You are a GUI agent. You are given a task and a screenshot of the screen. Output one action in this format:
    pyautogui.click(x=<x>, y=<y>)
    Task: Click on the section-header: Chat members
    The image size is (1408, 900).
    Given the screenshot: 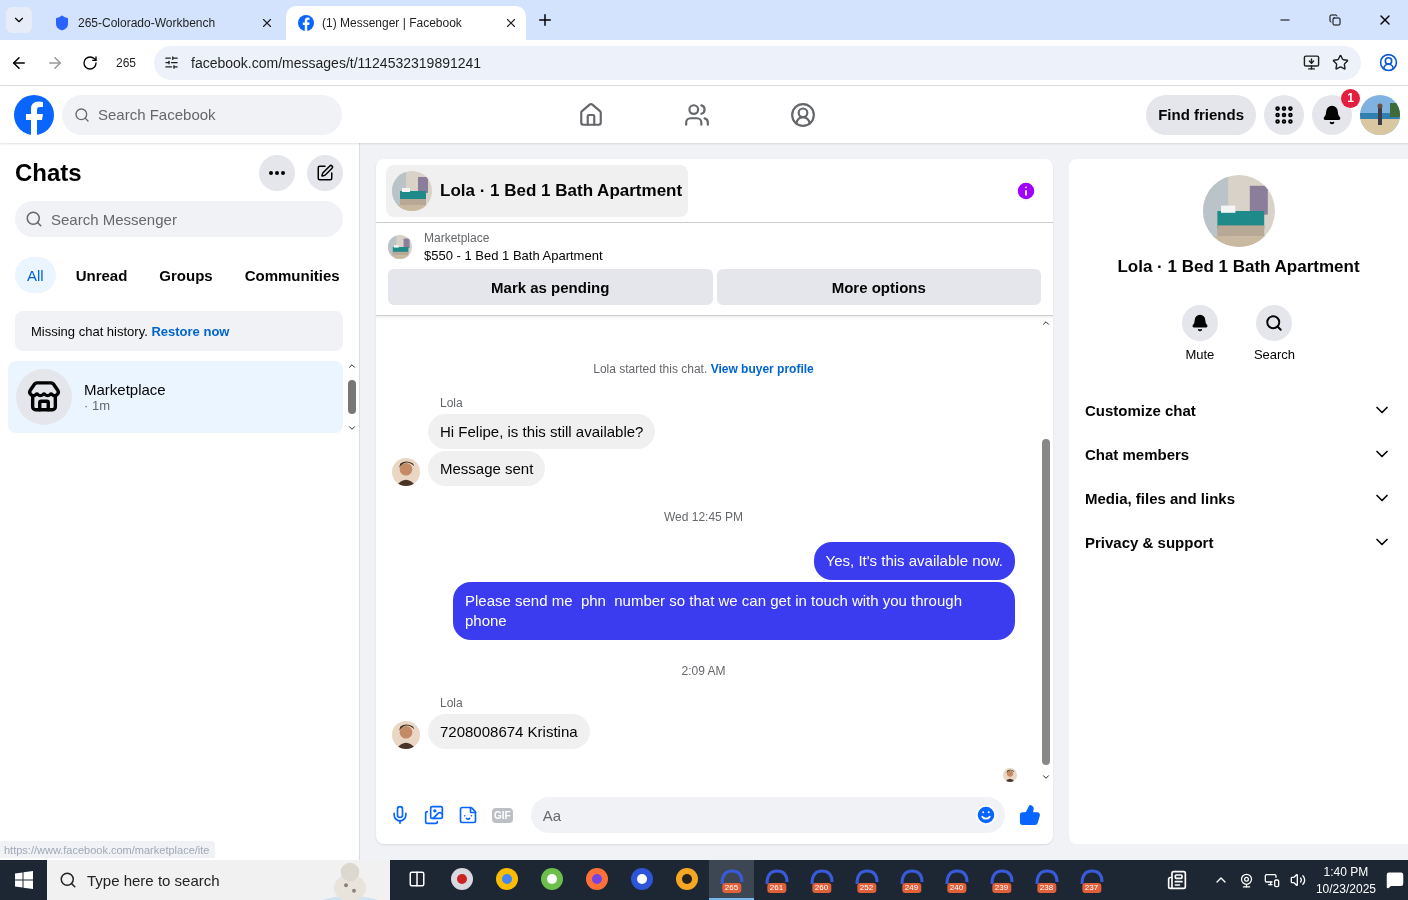 What is the action you would take?
    pyautogui.click(x=1238, y=454)
    